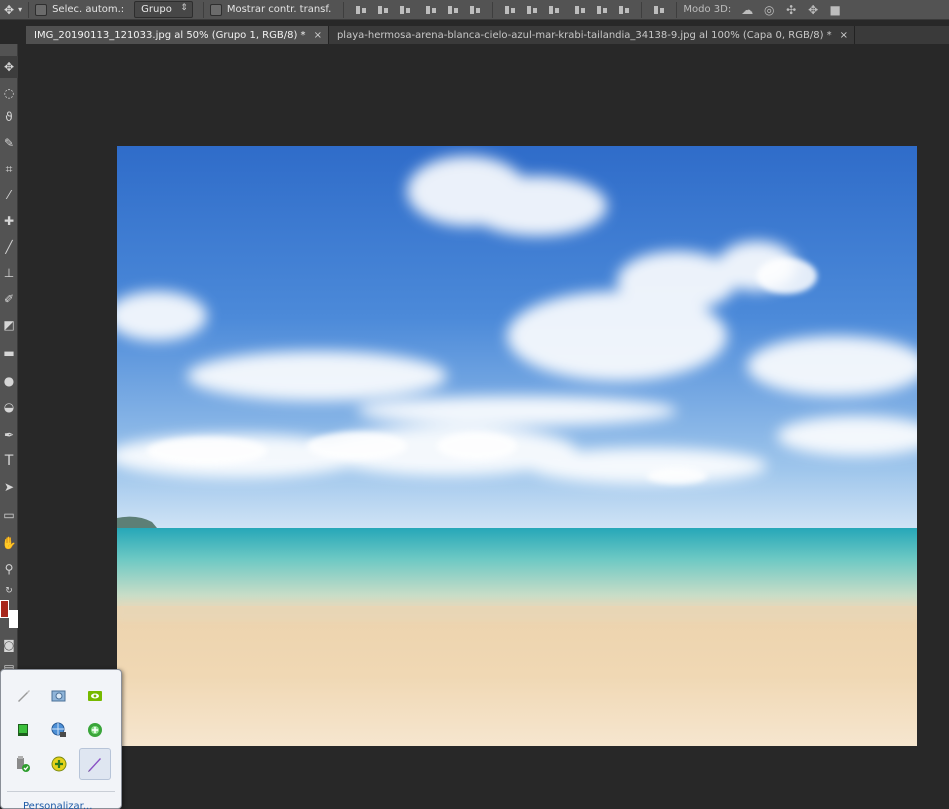 The height and width of the screenshot is (809, 949). What do you see at coordinates (59, 730) in the screenshot?
I see `network-globe-icon` at bounding box center [59, 730].